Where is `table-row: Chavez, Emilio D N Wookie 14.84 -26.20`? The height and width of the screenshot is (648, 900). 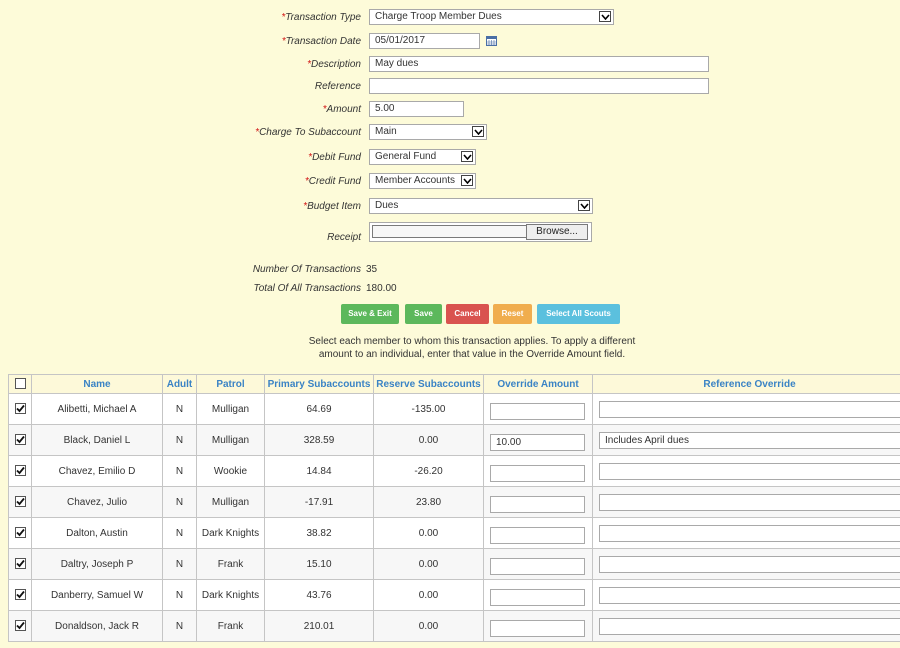 table-row: Chavez, Emilio D N Wookie 14.84 -26.20 is located at coordinates (454, 471).